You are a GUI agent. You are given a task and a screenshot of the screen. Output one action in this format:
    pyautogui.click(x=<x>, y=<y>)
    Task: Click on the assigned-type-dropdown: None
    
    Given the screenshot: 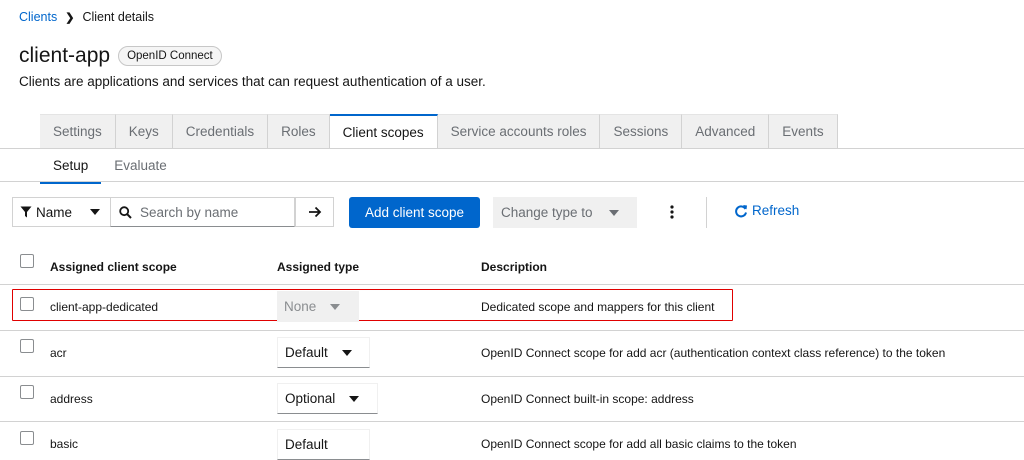 What is the action you would take?
    pyautogui.click(x=318, y=306)
    